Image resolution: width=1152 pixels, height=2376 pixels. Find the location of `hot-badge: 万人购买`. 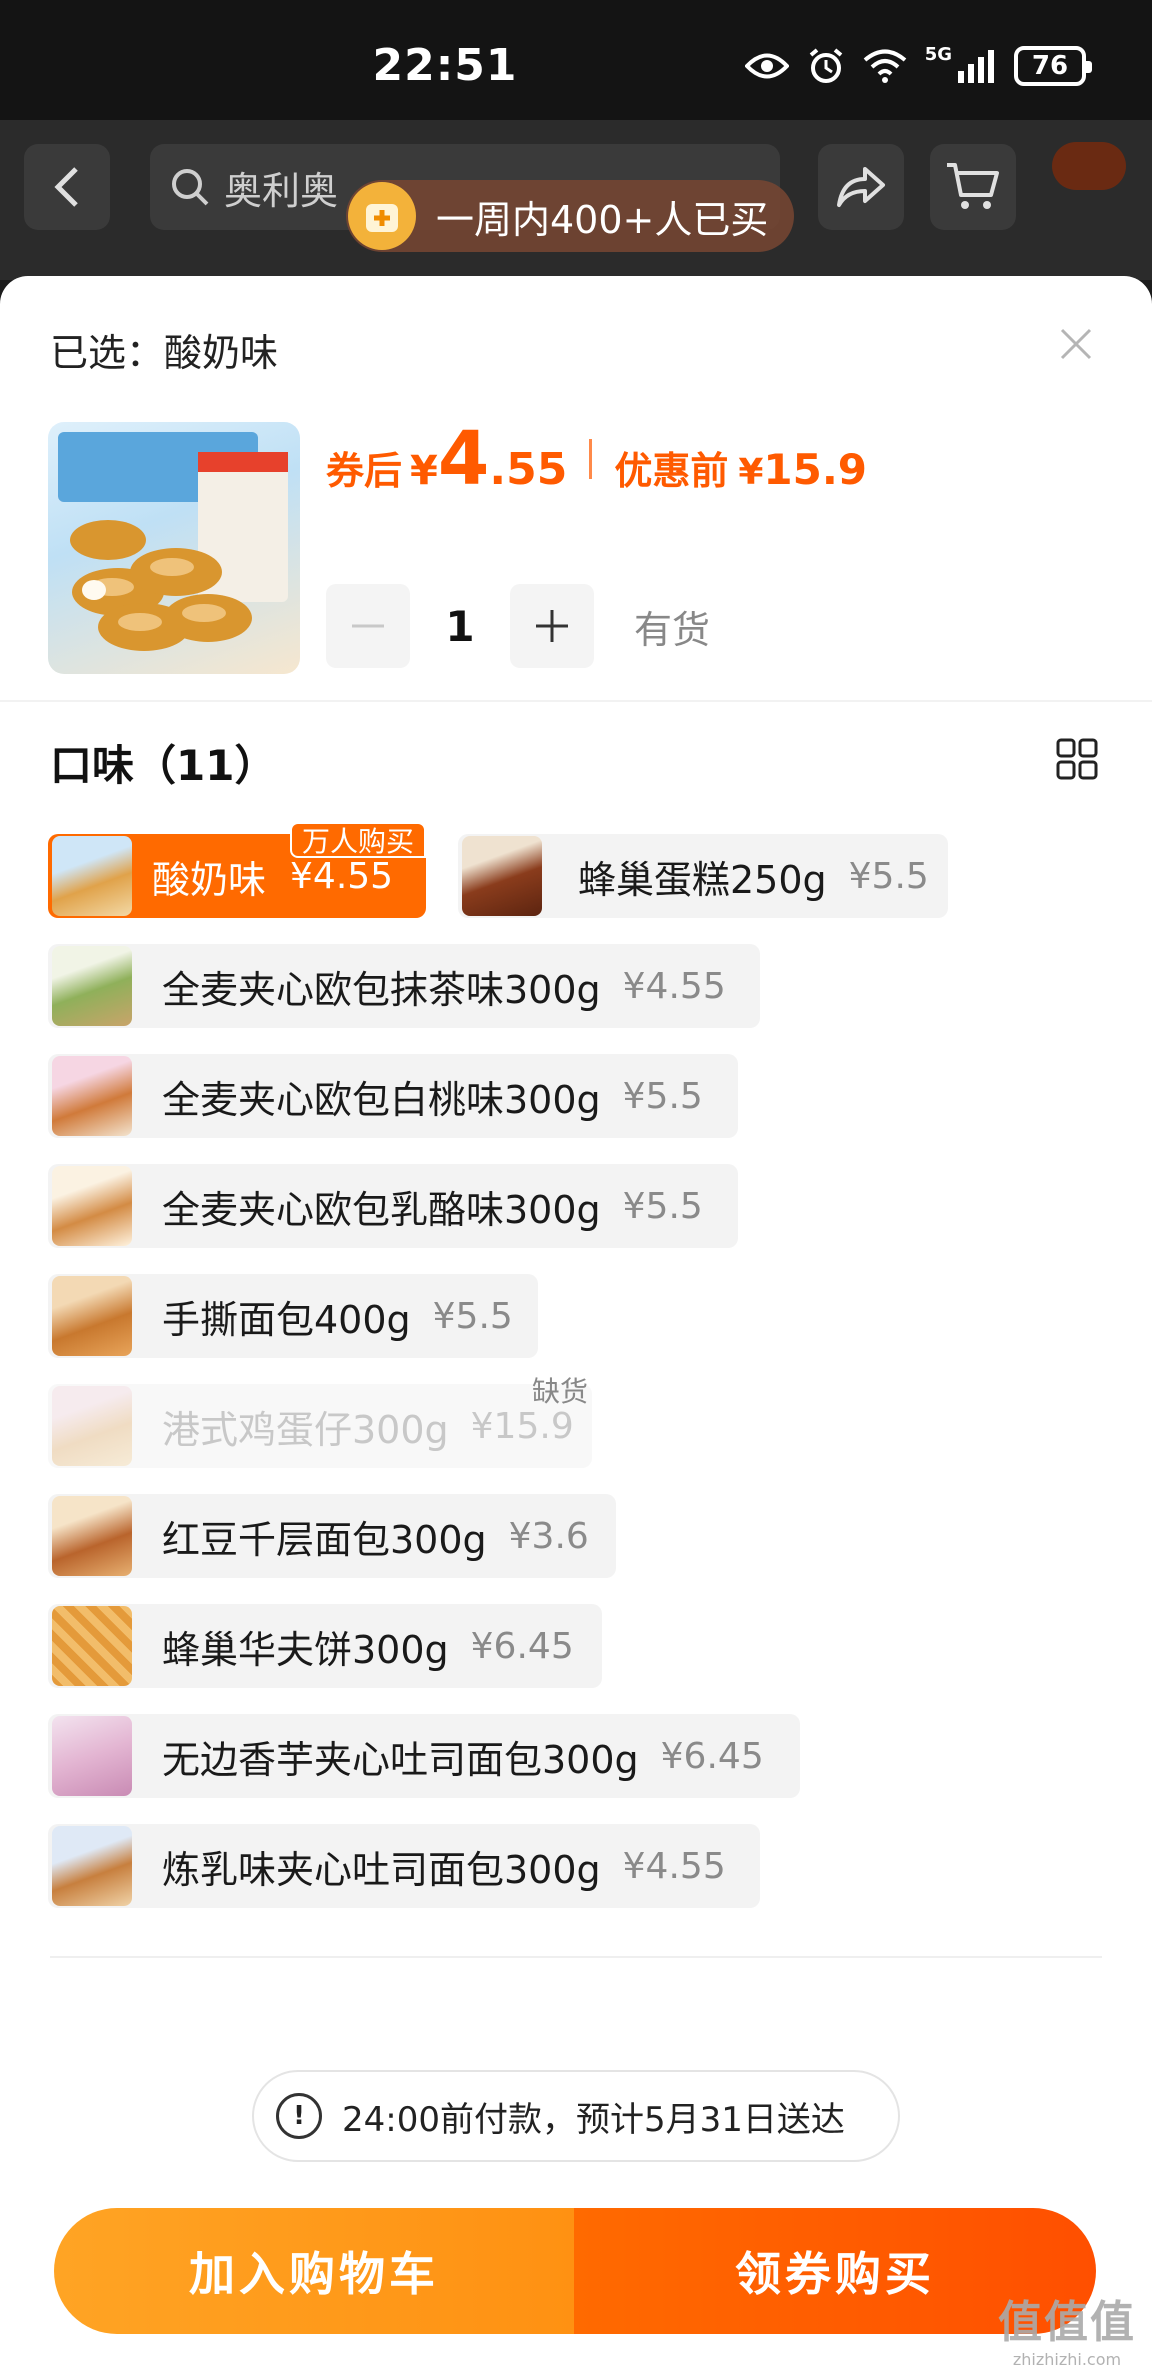

hot-badge: 万人购买 is located at coordinates (357, 840).